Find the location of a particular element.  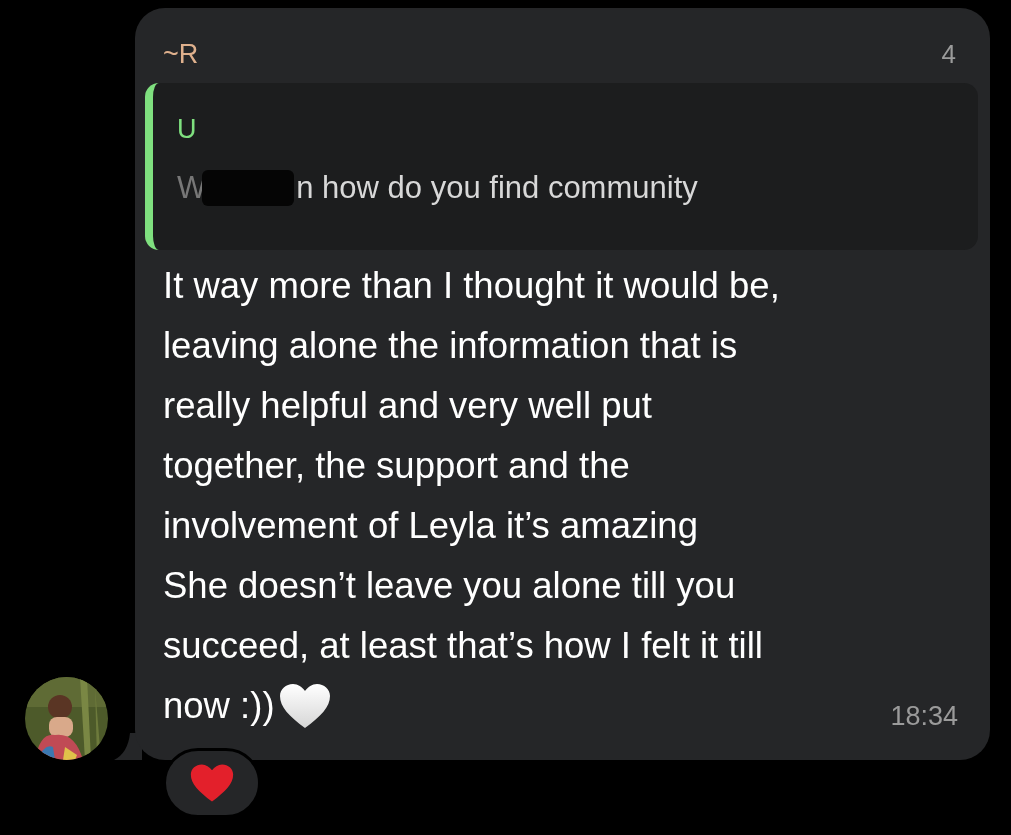

quoted-text: n how do you find community is located at coordinates (497, 188).